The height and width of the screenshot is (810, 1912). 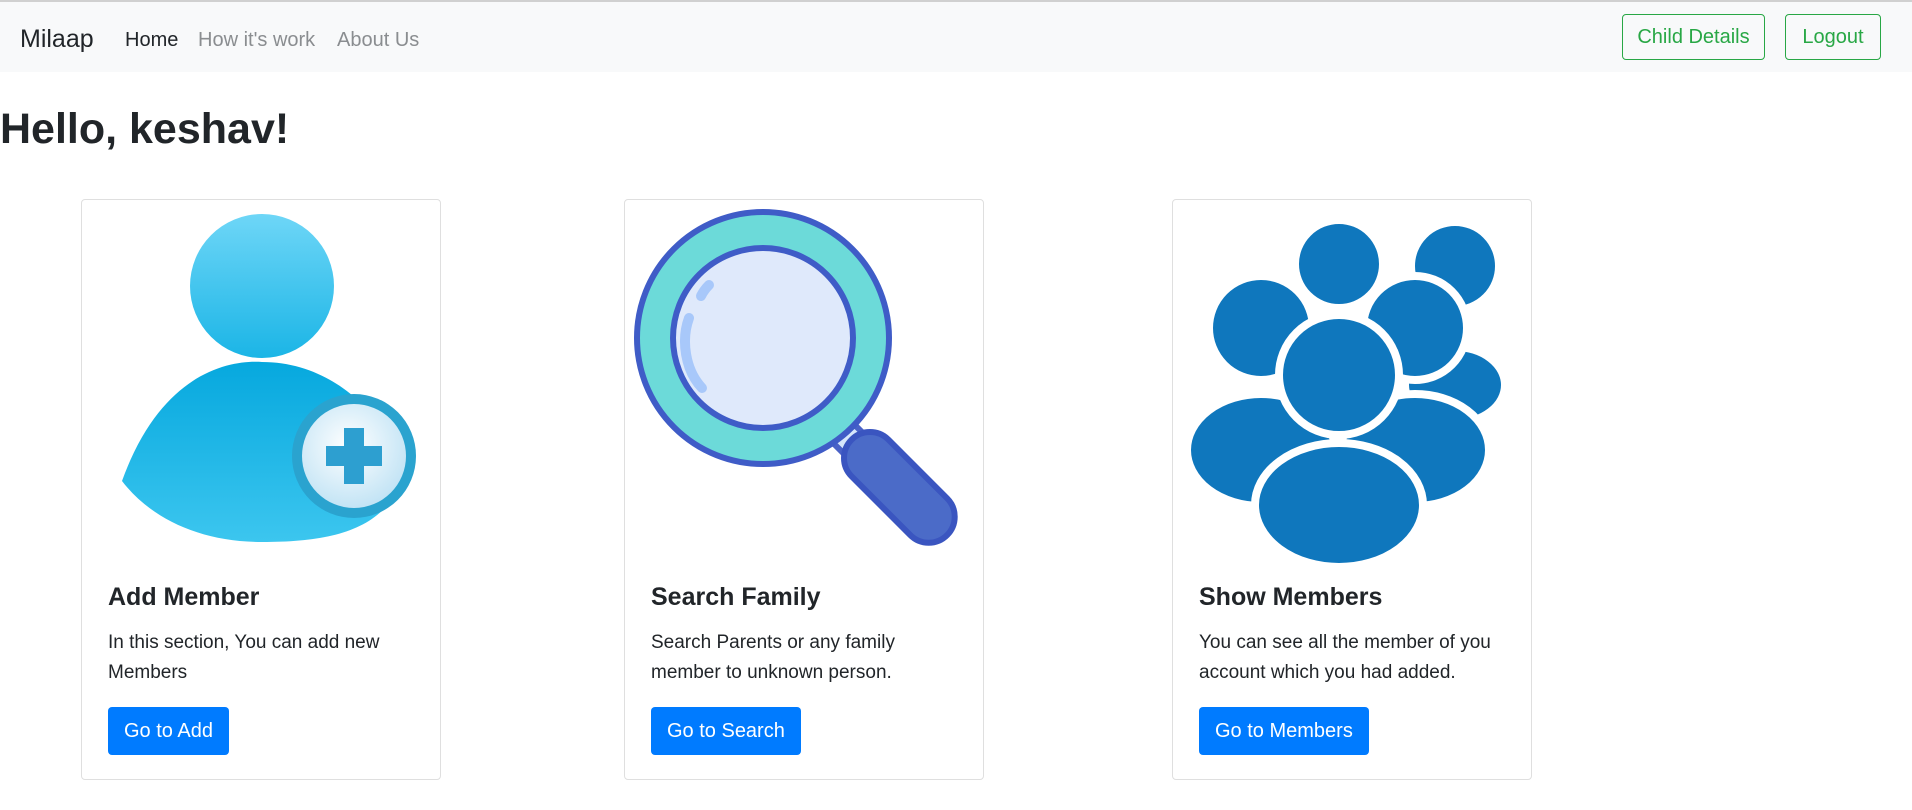 What do you see at coordinates (244, 657) in the screenshot?
I see `card-text: In this section, You can add new Members` at bounding box center [244, 657].